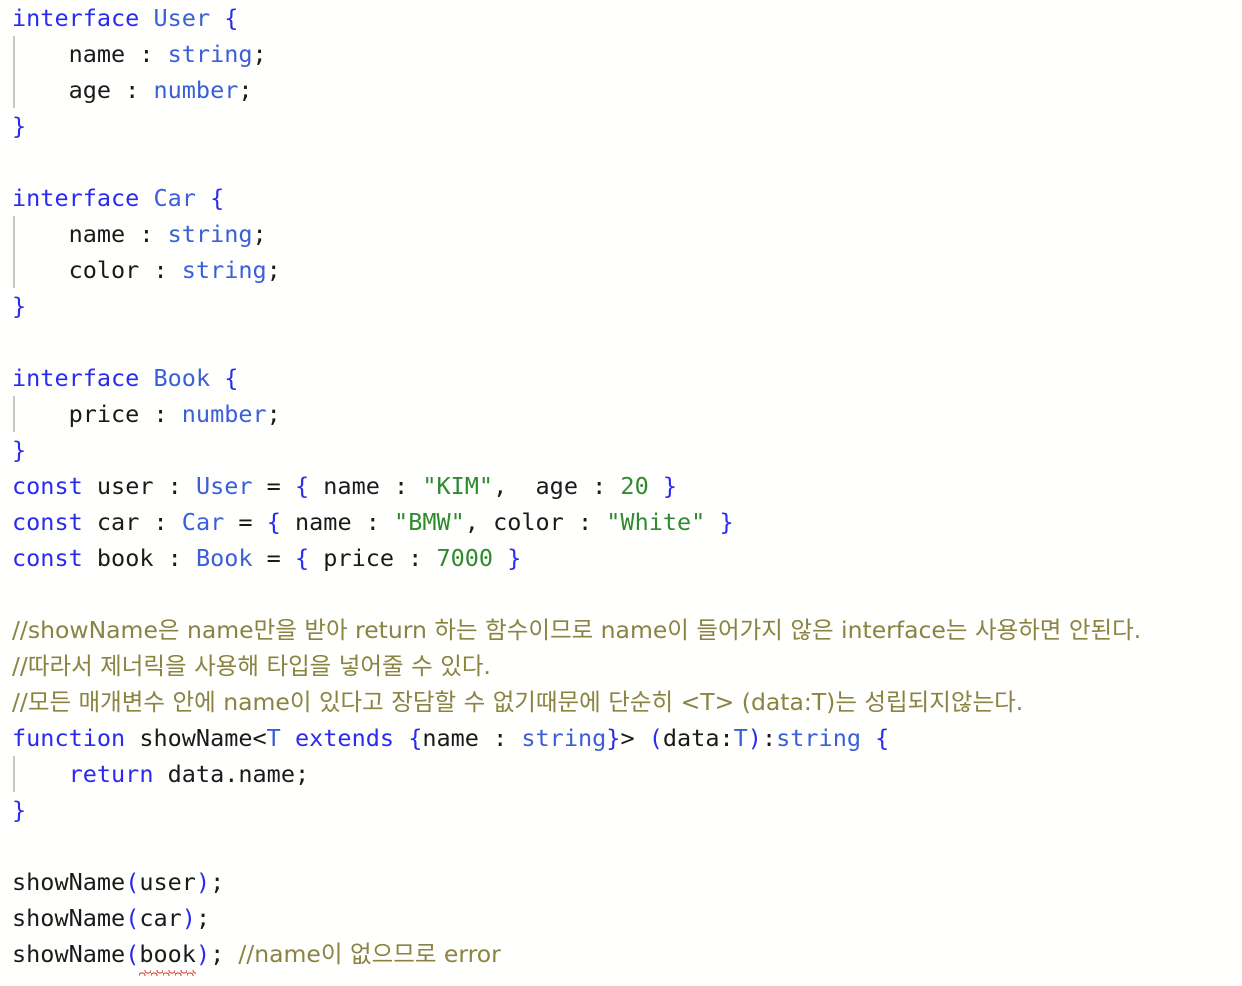 The image size is (1242, 986). I want to click on error-squiggle: book, so click(167, 956).